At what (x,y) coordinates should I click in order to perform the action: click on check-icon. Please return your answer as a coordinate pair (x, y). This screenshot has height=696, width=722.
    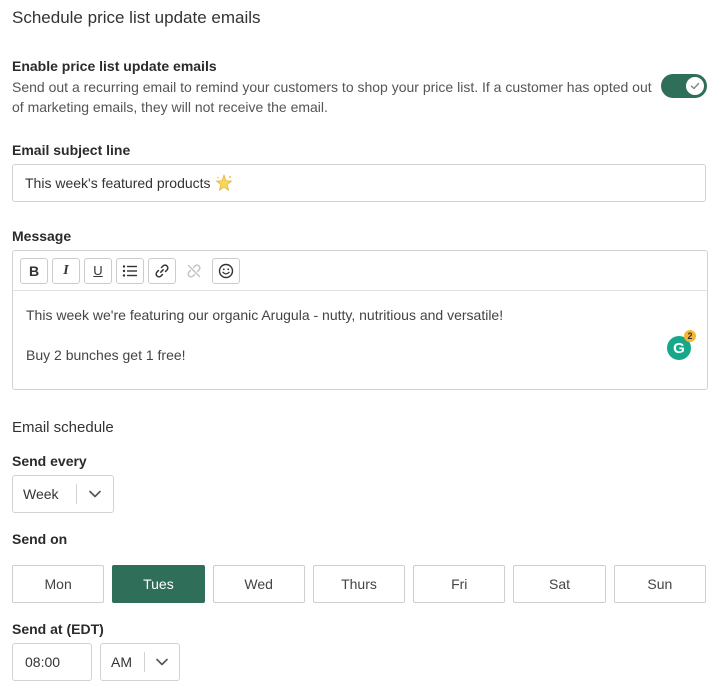
    Looking at the image, I should click on (695, 86).